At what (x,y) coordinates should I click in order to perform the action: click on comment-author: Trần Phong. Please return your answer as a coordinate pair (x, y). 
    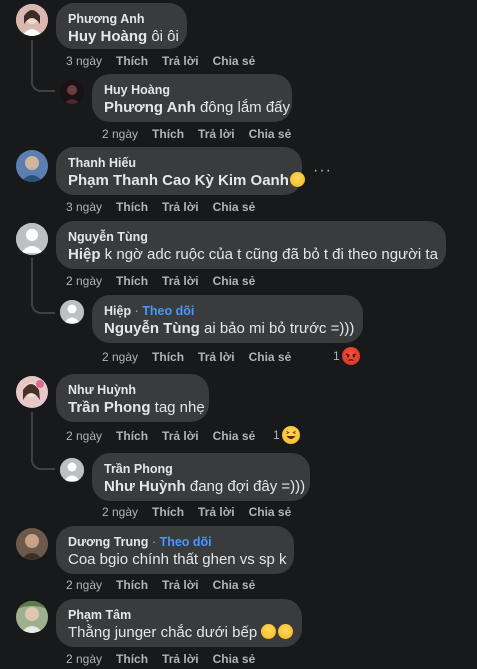
    Looking at the image, I should click on (201, 469).